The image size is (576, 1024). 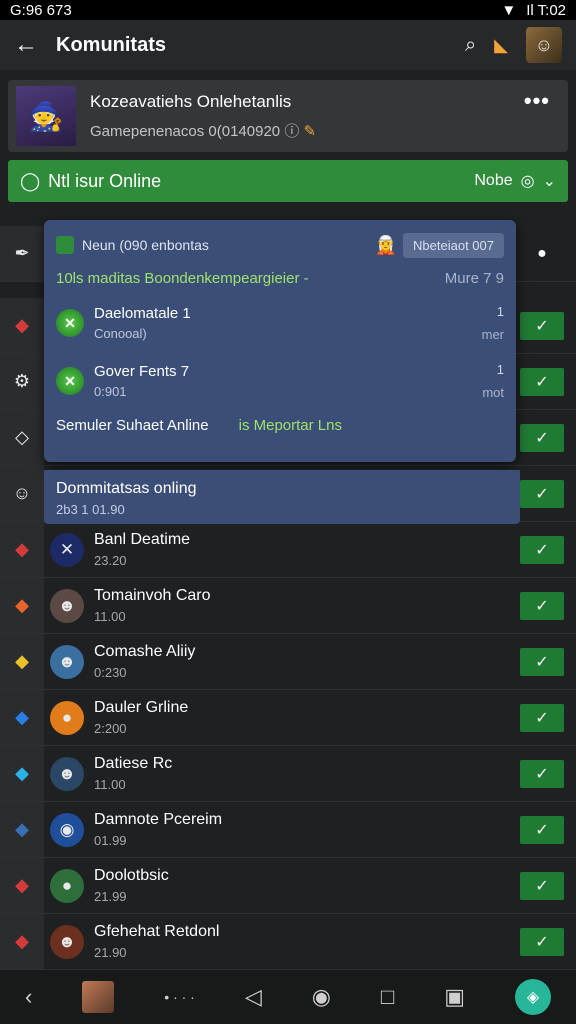 I want to click on list-item: ◆ ✕ Banl Deatime 23.20 ✓, so click(x=288, y=550).